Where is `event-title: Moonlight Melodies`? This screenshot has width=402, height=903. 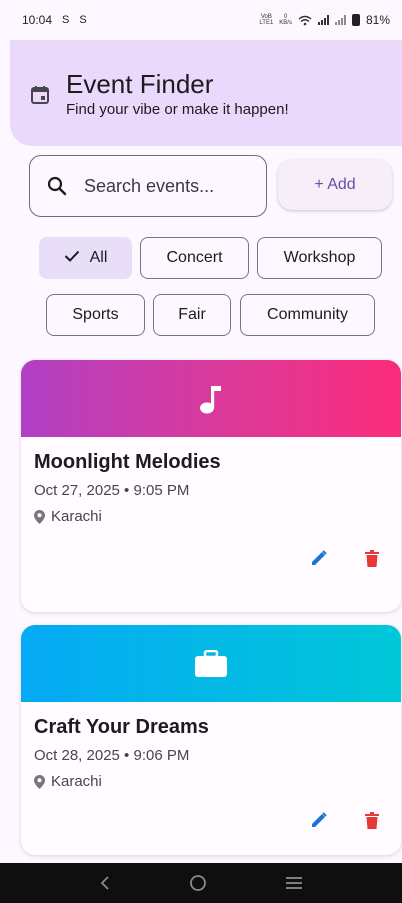
event-title: Moonlight Melodies is located at coordinates (127, 462).